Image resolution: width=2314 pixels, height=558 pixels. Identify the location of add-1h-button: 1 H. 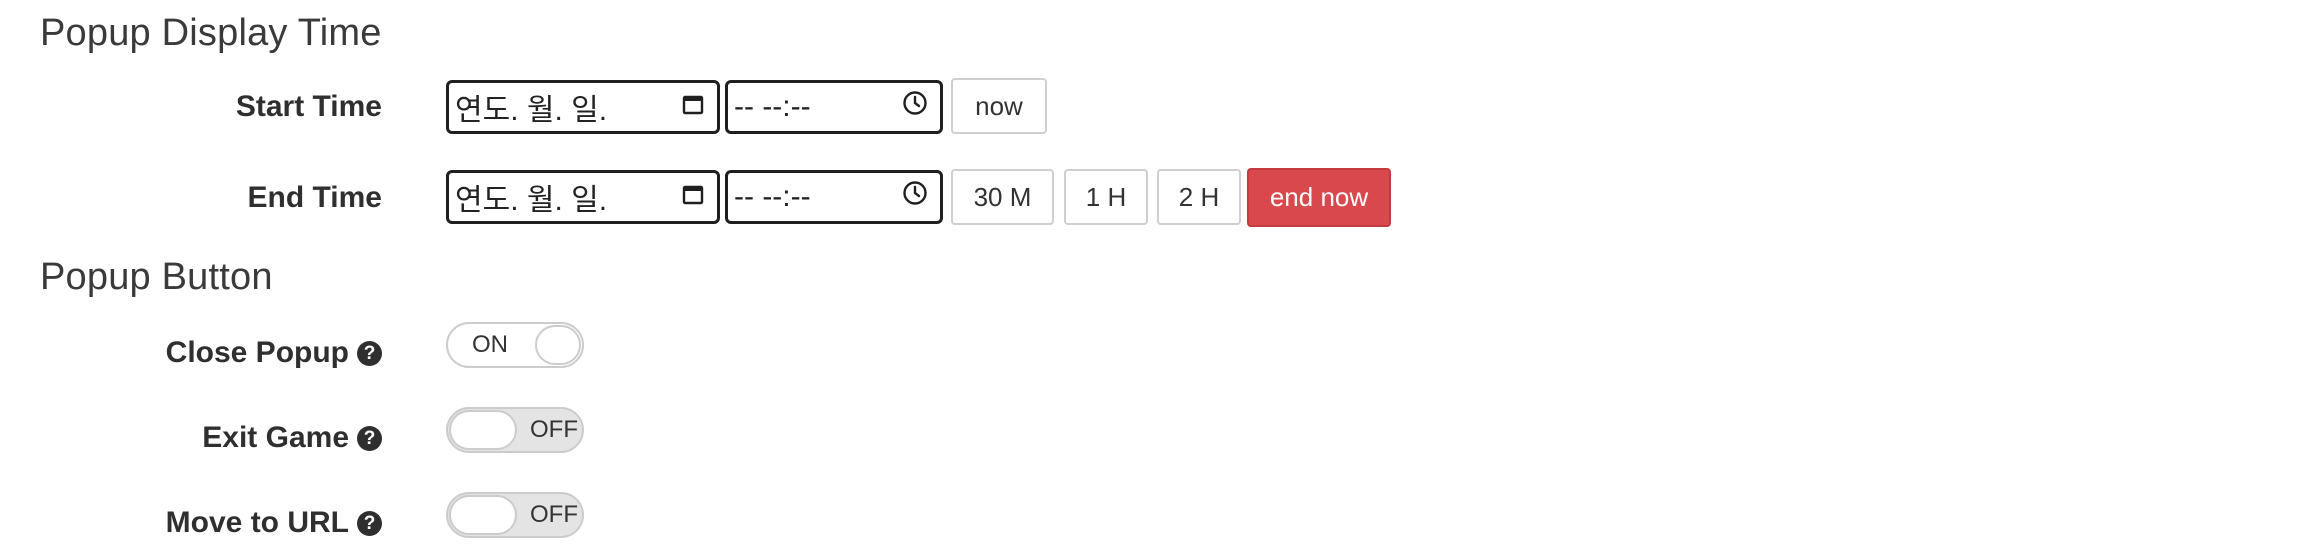
(1106, 197).